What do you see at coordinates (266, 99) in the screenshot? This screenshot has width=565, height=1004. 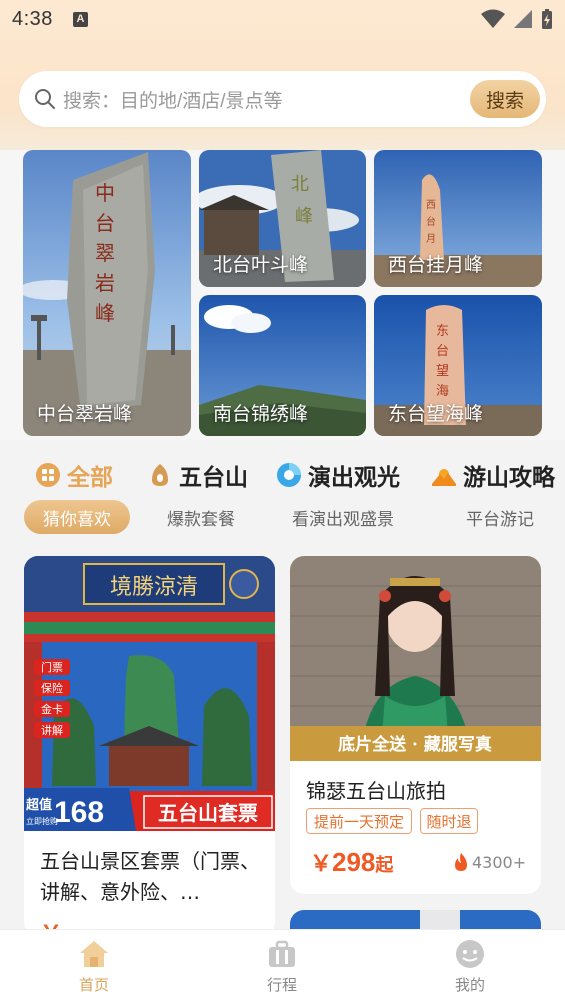 I see `search-input: 搜索：目的地/酒店/景点等` at bounding box center [266, 99].